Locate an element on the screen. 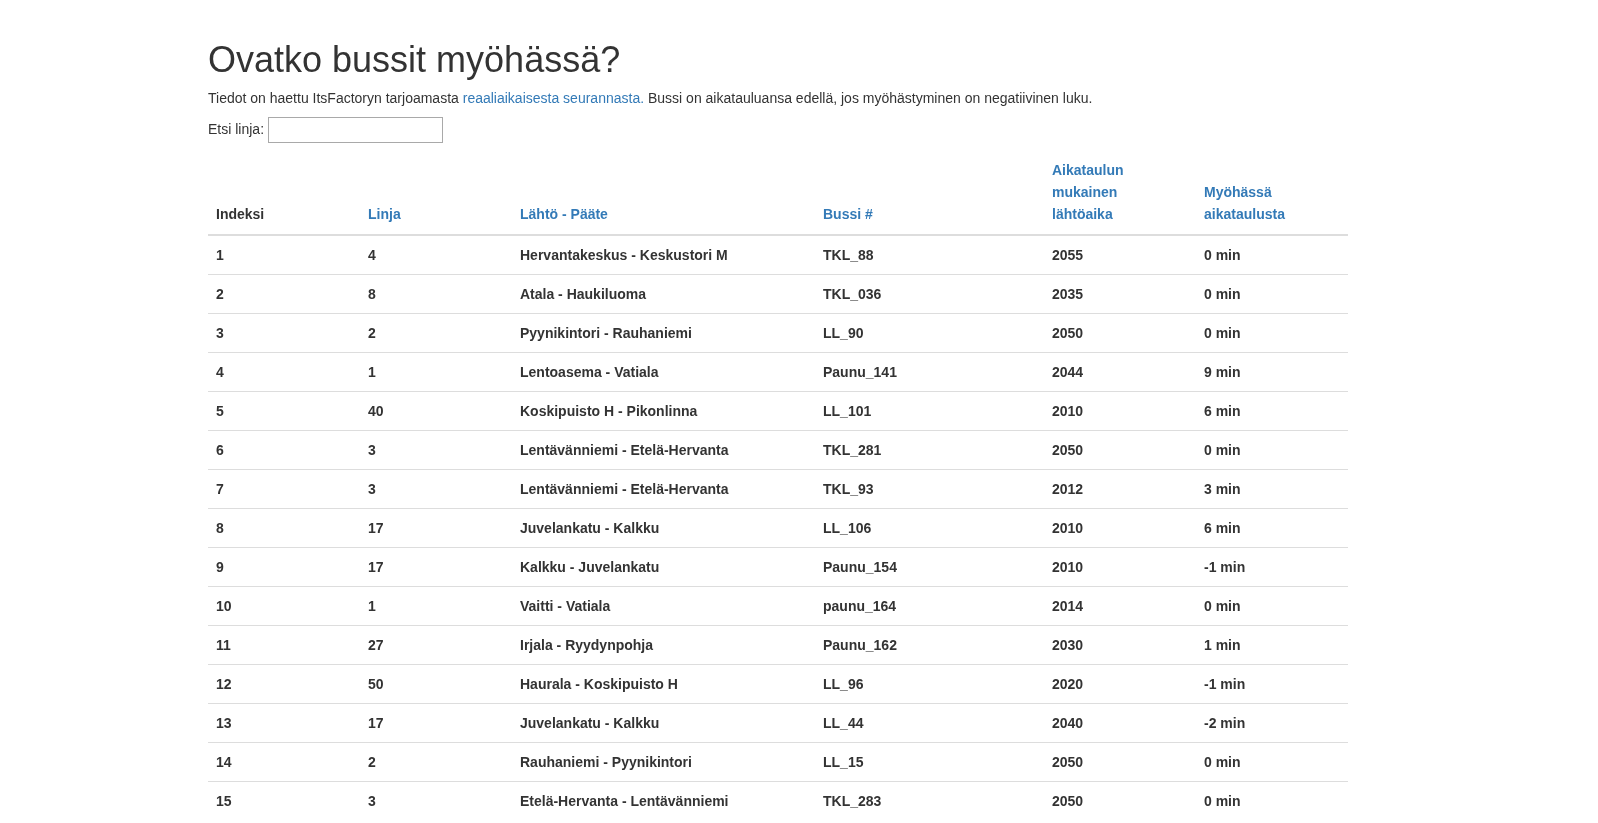 The width and height of the screenshot is (1598, 823). table-cell: Paunu_141 is located at coordinates (929, 372).